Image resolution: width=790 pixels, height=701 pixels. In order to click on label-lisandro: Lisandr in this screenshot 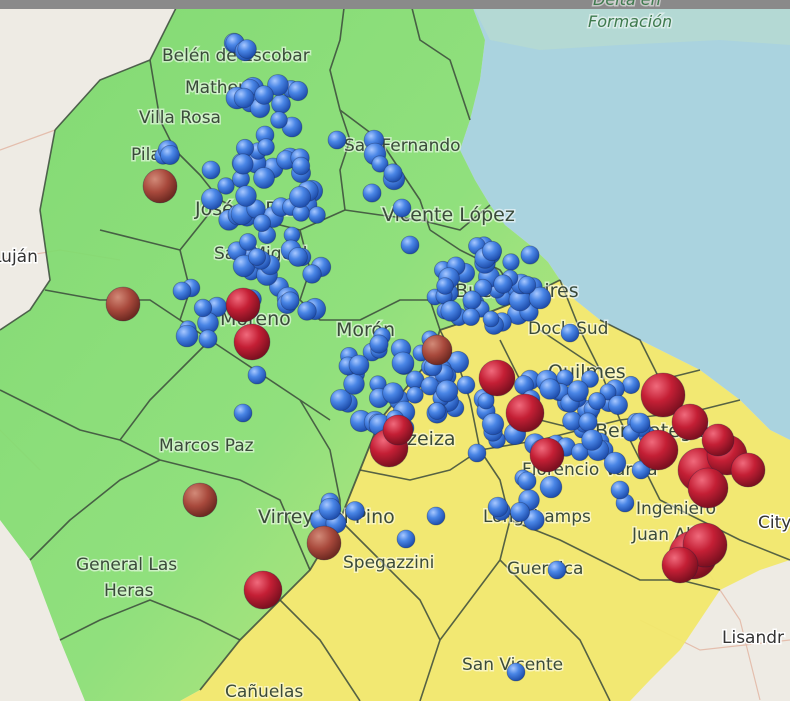, I will do `click(753, 638)`.